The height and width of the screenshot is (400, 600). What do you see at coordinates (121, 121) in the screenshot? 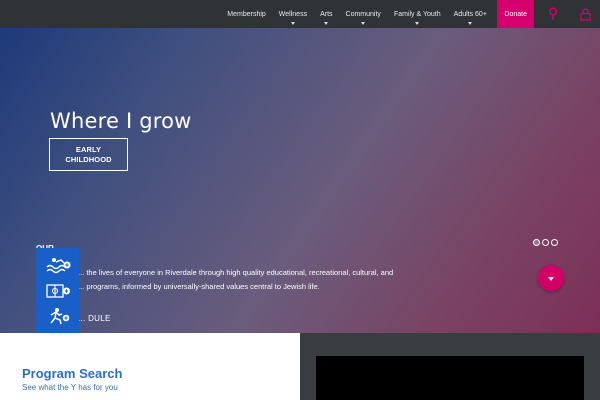
I see `hero-title: Where I grow` at bounding box center [121, 121].